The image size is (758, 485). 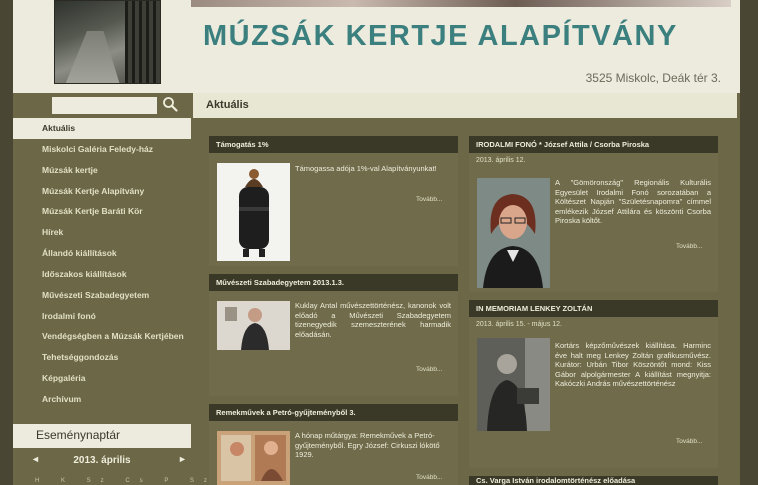 What do you see at coordinates (182, 459) in the screenshot?
I see `calendar-next-icon: ►` at bounding box center [182, 459].